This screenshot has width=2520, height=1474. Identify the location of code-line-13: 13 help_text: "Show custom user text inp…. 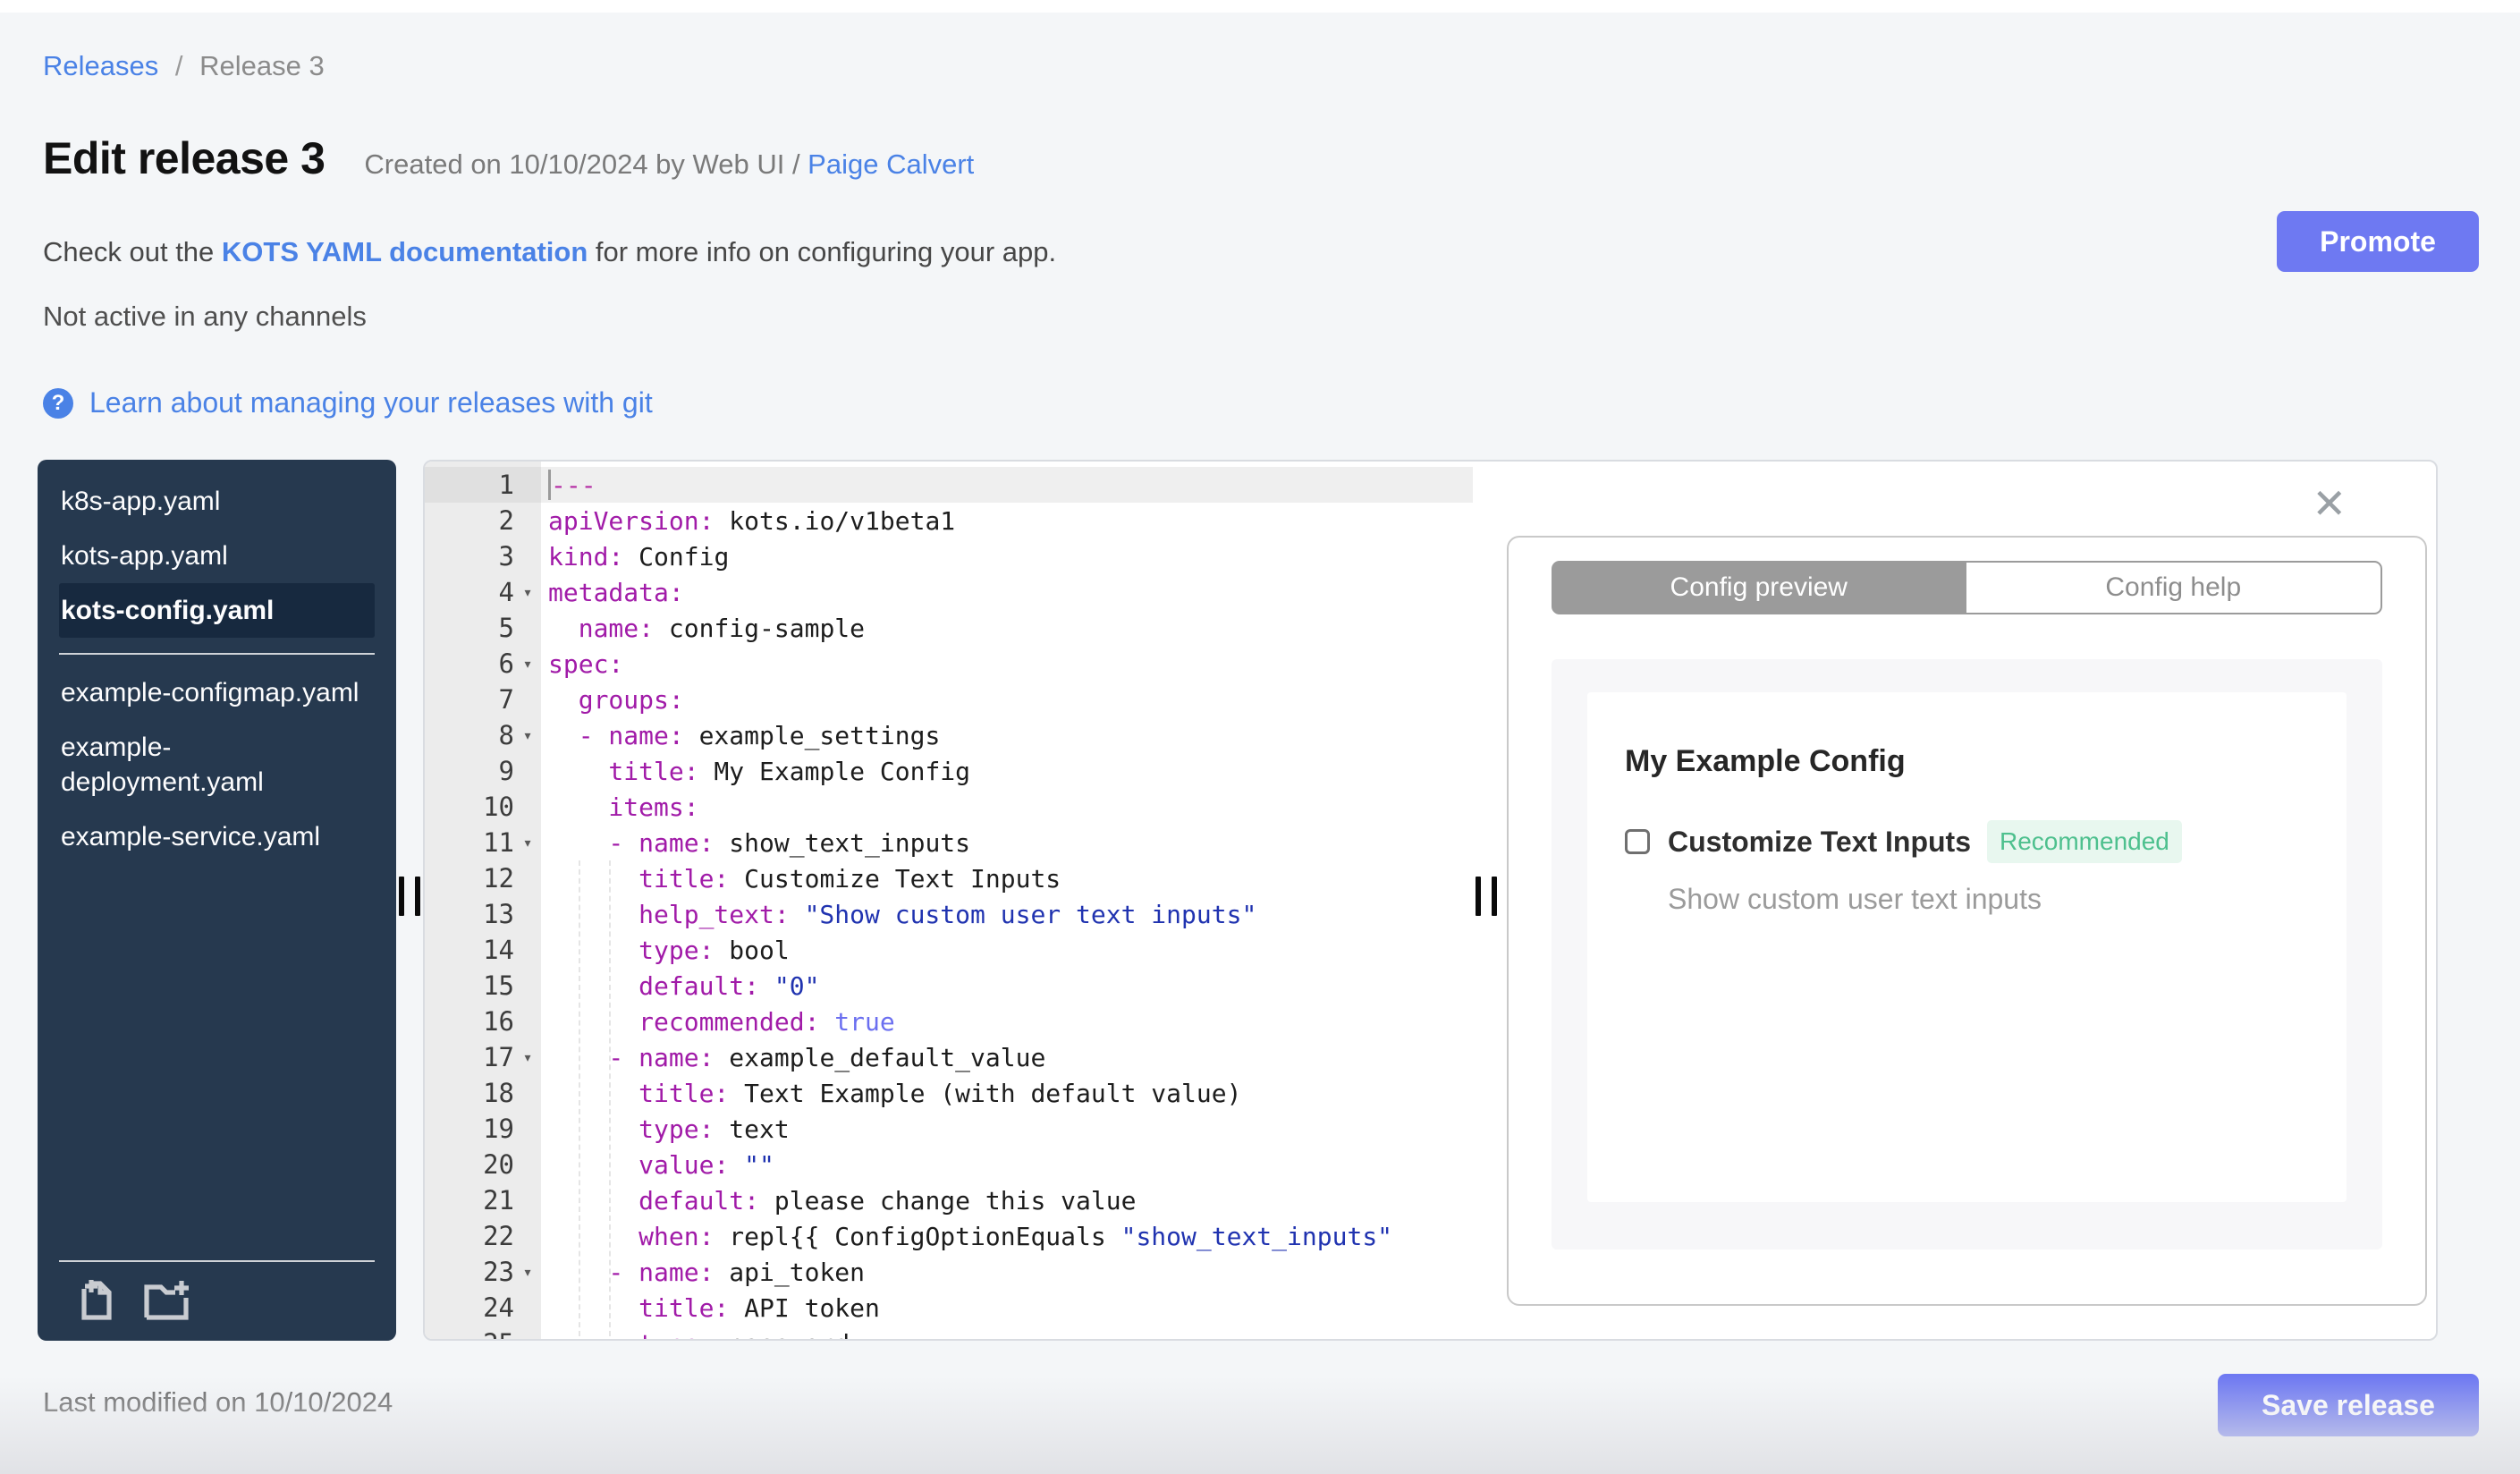
(949, 914).